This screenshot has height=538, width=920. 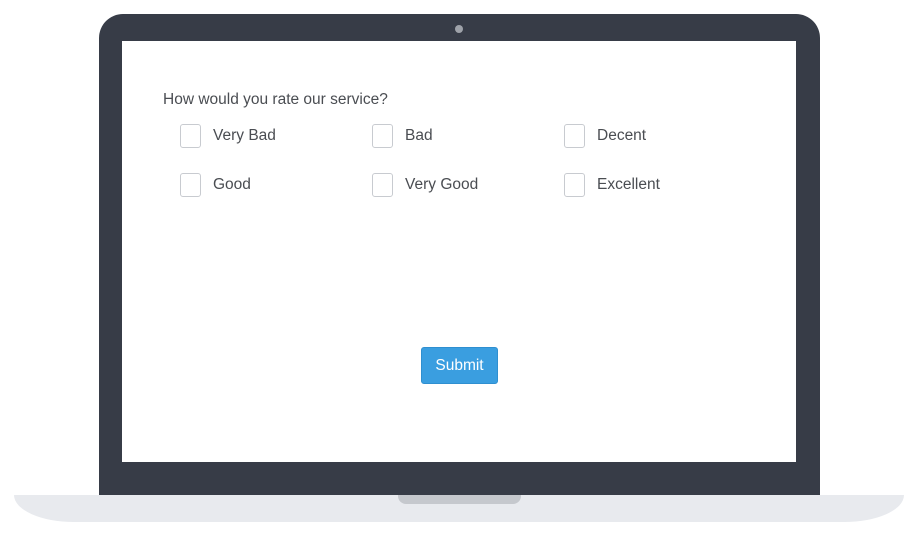 What do you see at coordinates (402, 136) in the screenshot?
I see `option-bad: Bad` at bounding box center [402, 136].